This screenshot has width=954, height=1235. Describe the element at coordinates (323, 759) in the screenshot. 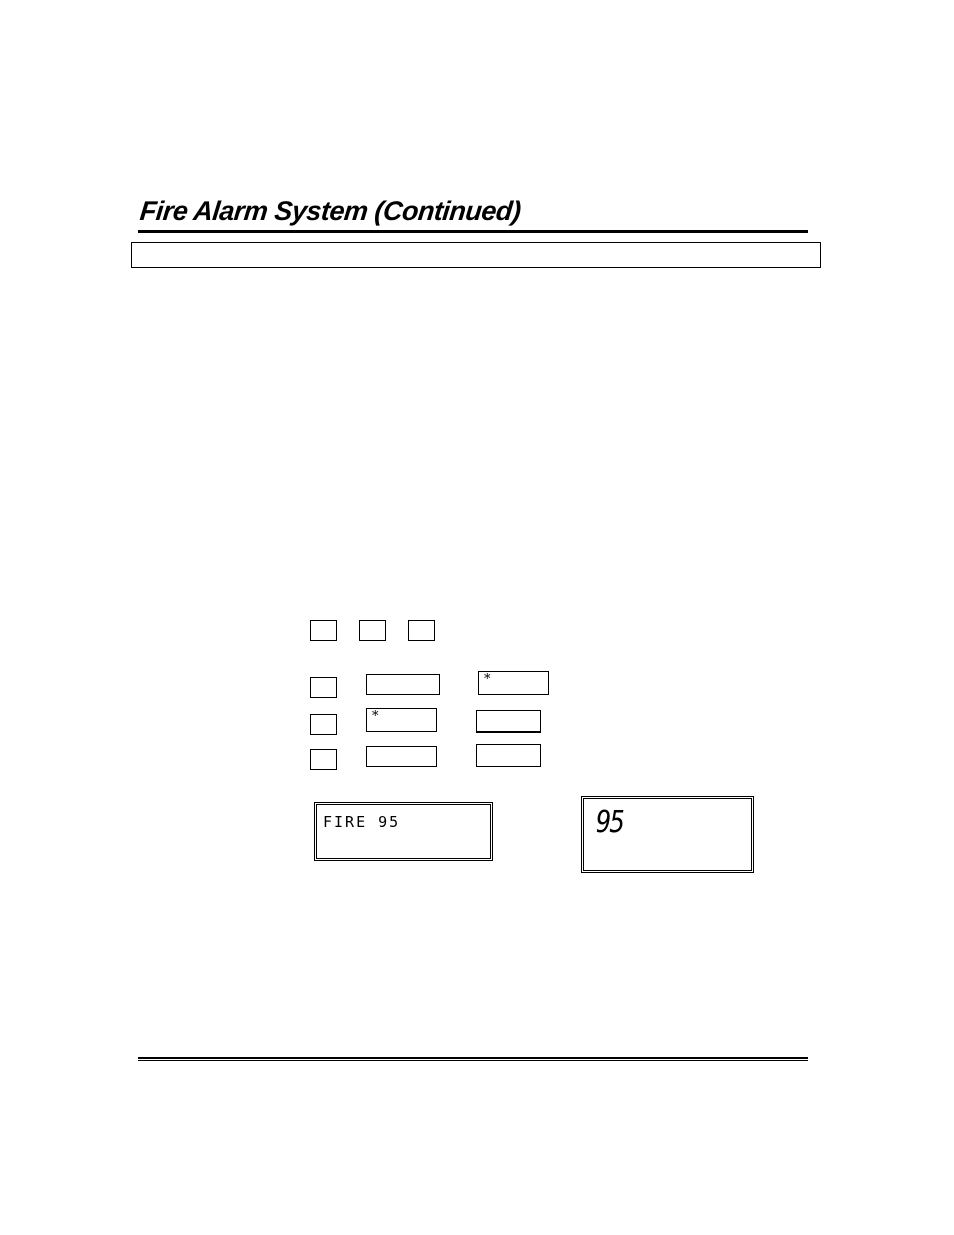

I see `row3-key-box` at that location.